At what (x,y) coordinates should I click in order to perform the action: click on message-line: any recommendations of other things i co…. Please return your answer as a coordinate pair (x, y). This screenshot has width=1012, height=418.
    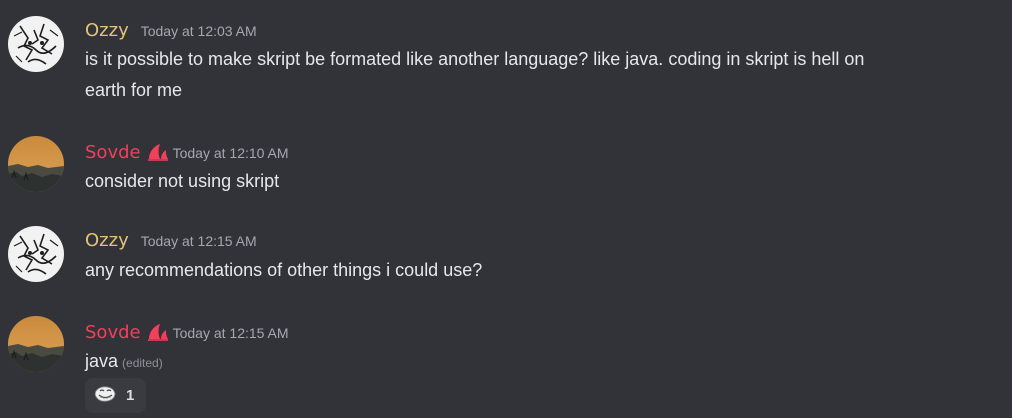
    Looking at the image, I should click on (284, 270).